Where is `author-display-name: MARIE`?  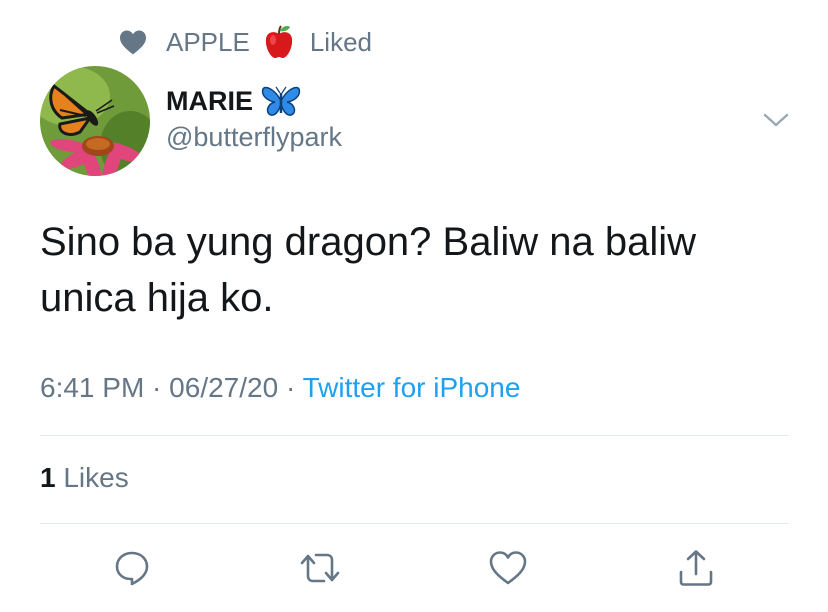 author-display-name: MARIE is located at coordinates (233, 101).